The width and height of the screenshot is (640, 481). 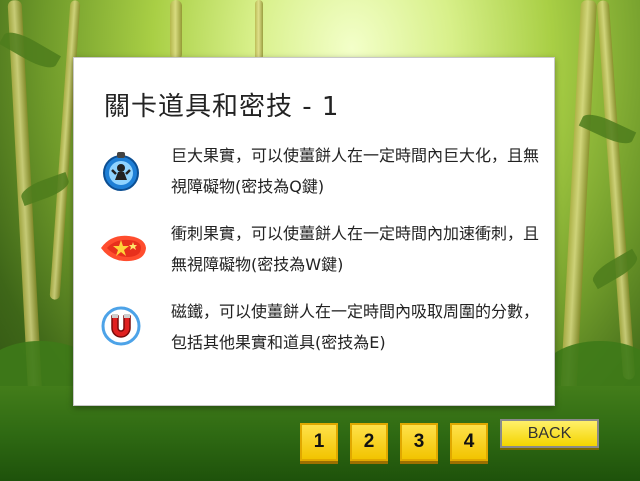 I want to click on giant-fruit-icon, so click(x=121, y=171).